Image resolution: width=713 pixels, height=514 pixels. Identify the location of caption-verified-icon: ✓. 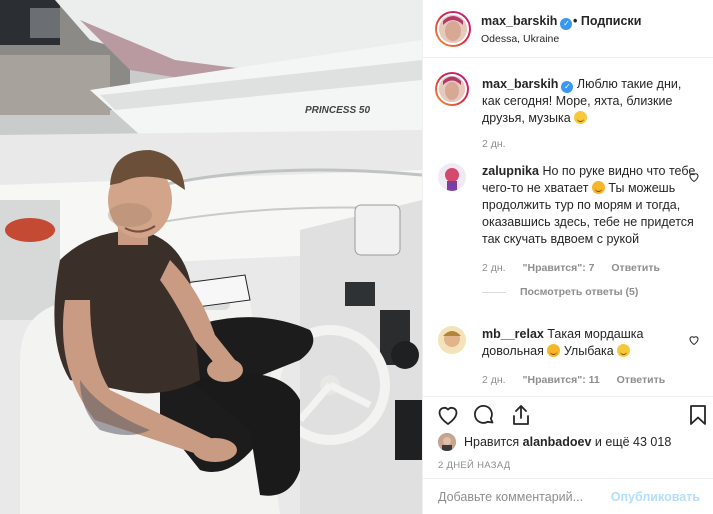
(567, 87).